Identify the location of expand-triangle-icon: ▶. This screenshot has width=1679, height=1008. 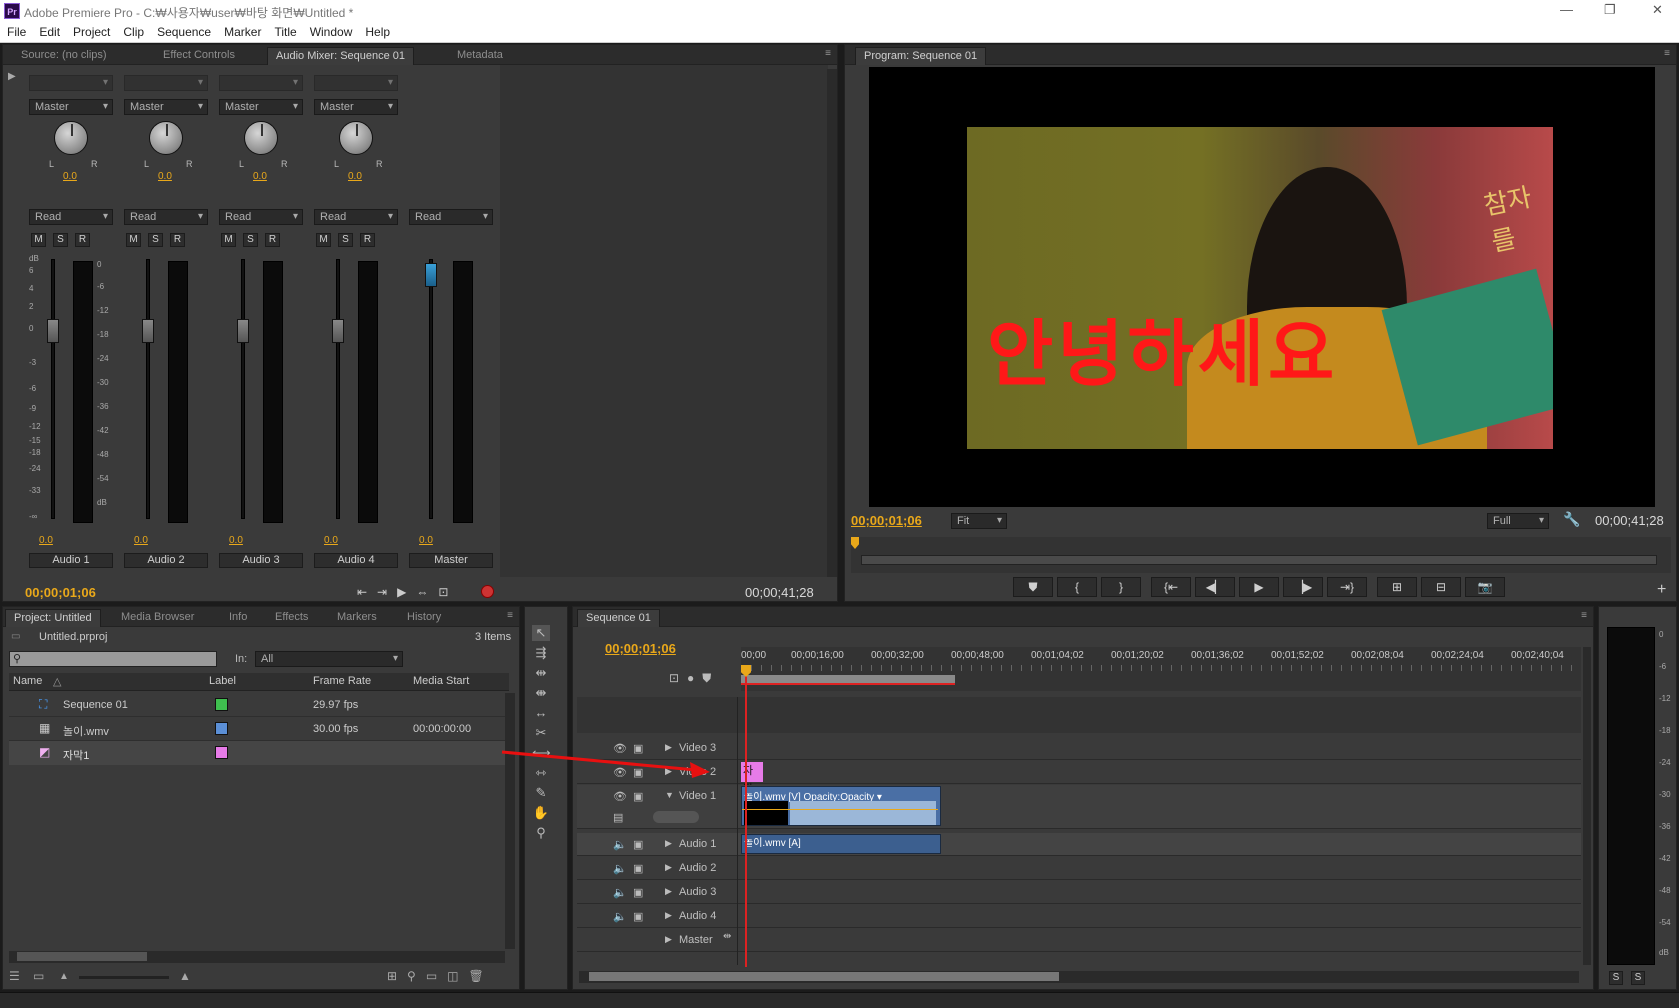
(12, 76).